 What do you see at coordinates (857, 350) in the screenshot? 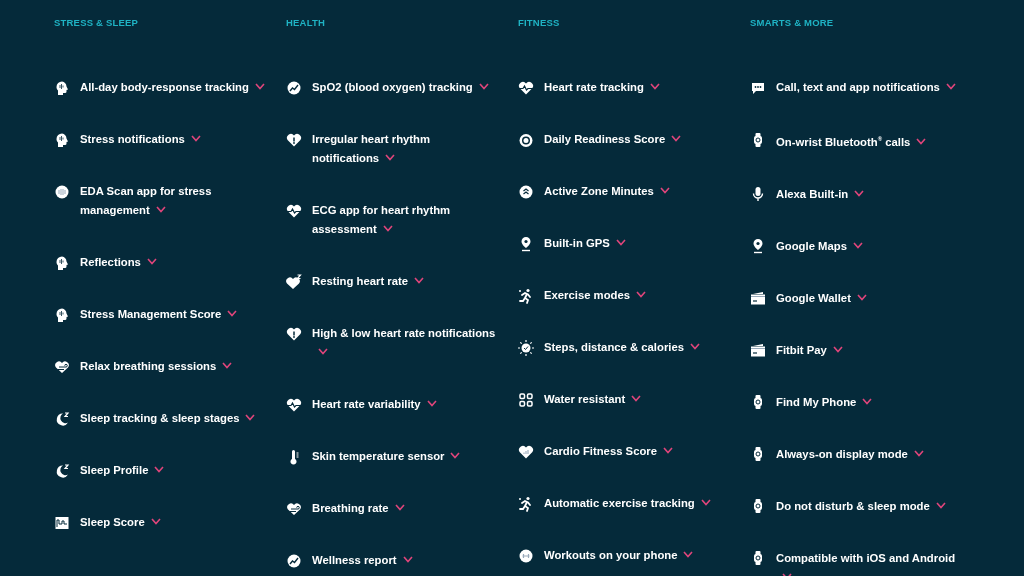
I see `feature-toggle: Fitbit Pay` at bounding box center [857, 350].